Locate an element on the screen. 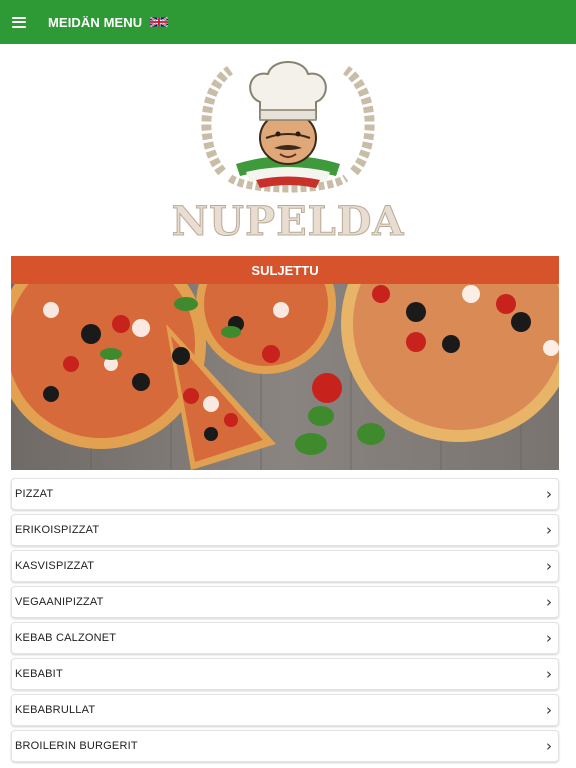 Image resolution: width=576 pixels, height=768 pixels. page-title: MEIDÄN MENU is located at coordinates (95, 22).